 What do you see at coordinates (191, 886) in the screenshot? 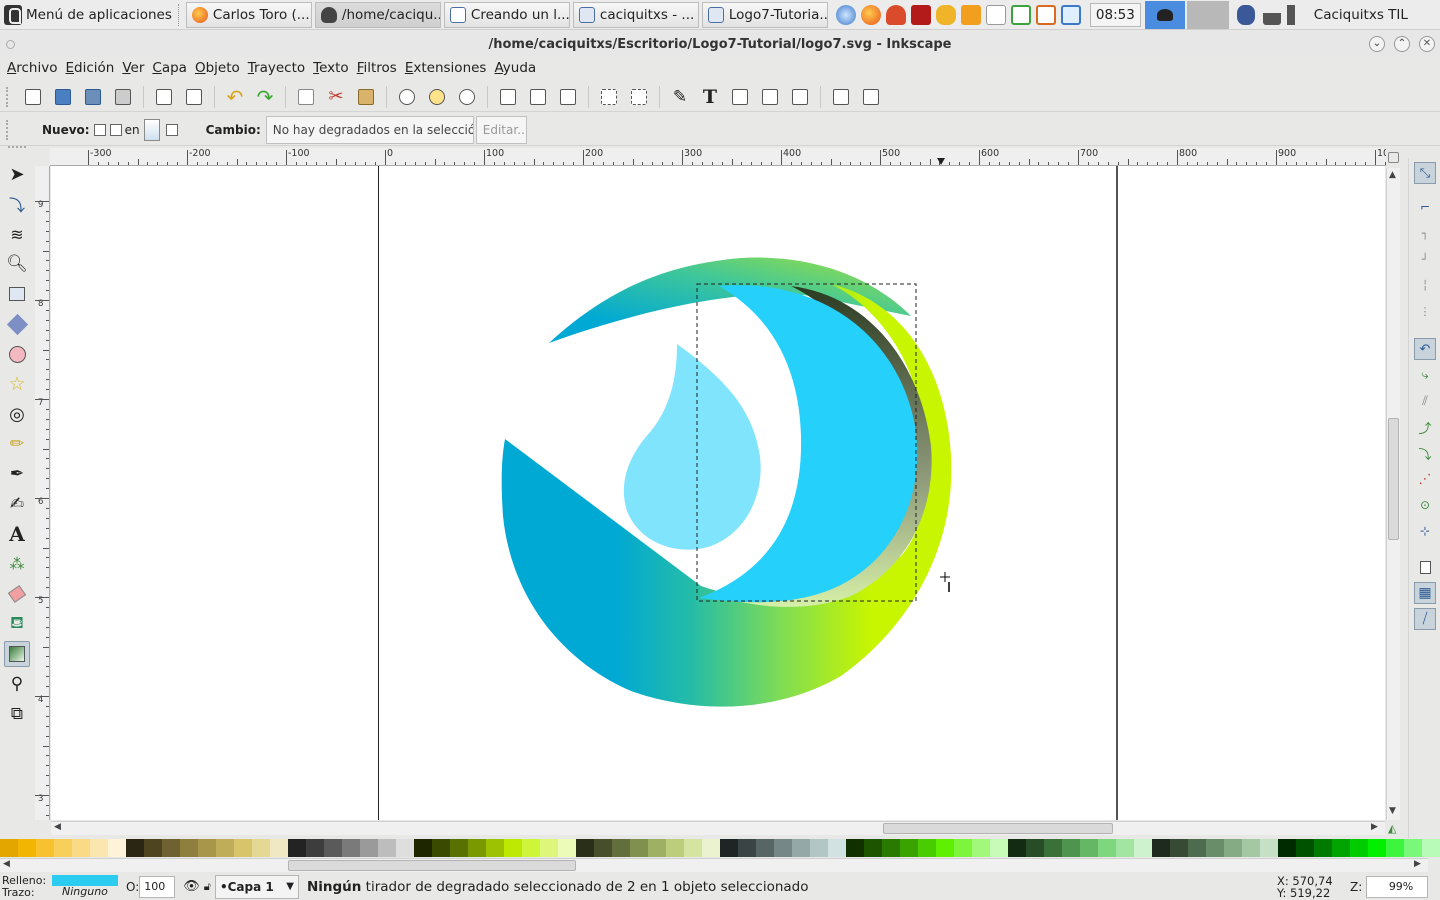
I see `layer-visibility-icon: 👁︎` at bounding box center [191, 886].